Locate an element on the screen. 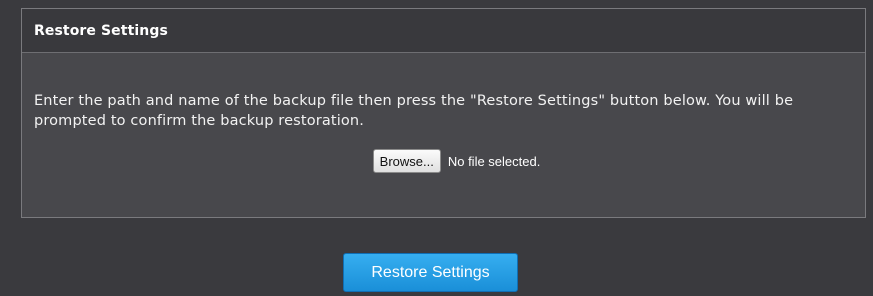 The width and height of the screenshot is (873, 296). panel-header: Restore Settings is located at coordinates (443, 31).